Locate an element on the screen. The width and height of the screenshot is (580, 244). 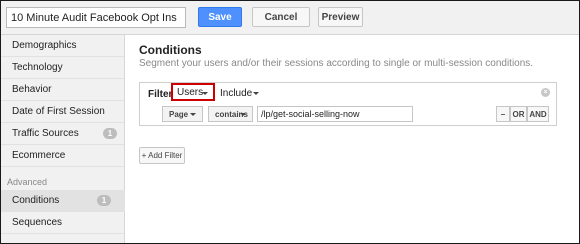
remove-condition-button: – is located at coordinates (503, 114).